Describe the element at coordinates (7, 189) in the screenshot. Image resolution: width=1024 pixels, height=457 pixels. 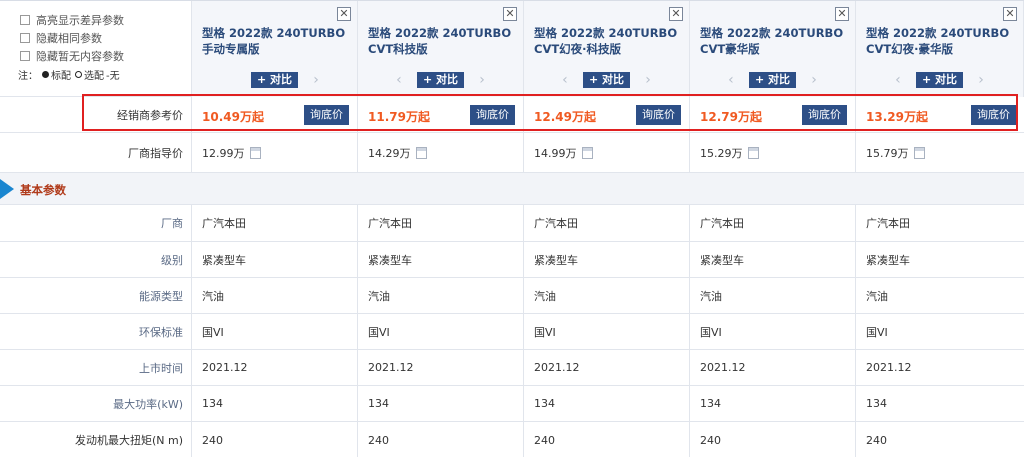
I see `section-marker-icon` at that location.